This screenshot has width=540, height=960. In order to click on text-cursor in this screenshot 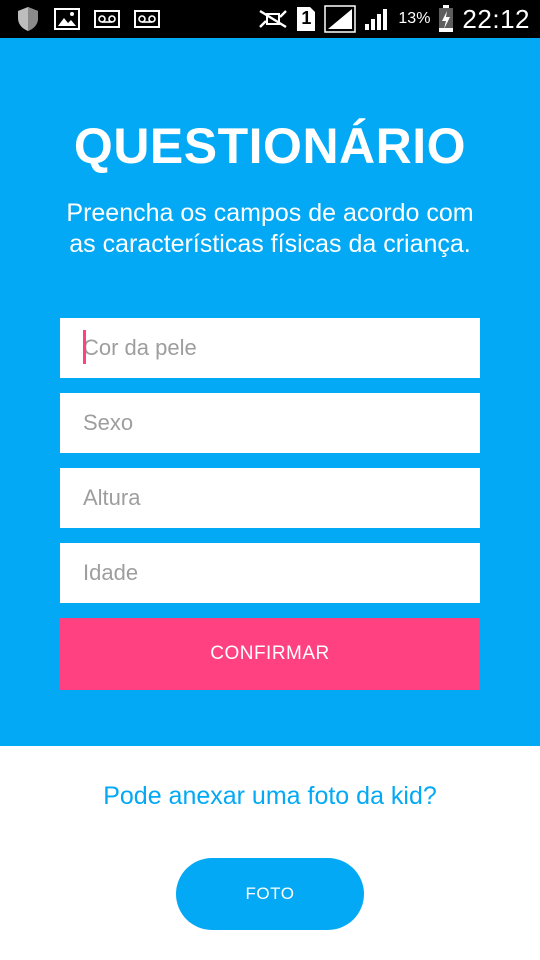, I will do `click(84, 347)`.